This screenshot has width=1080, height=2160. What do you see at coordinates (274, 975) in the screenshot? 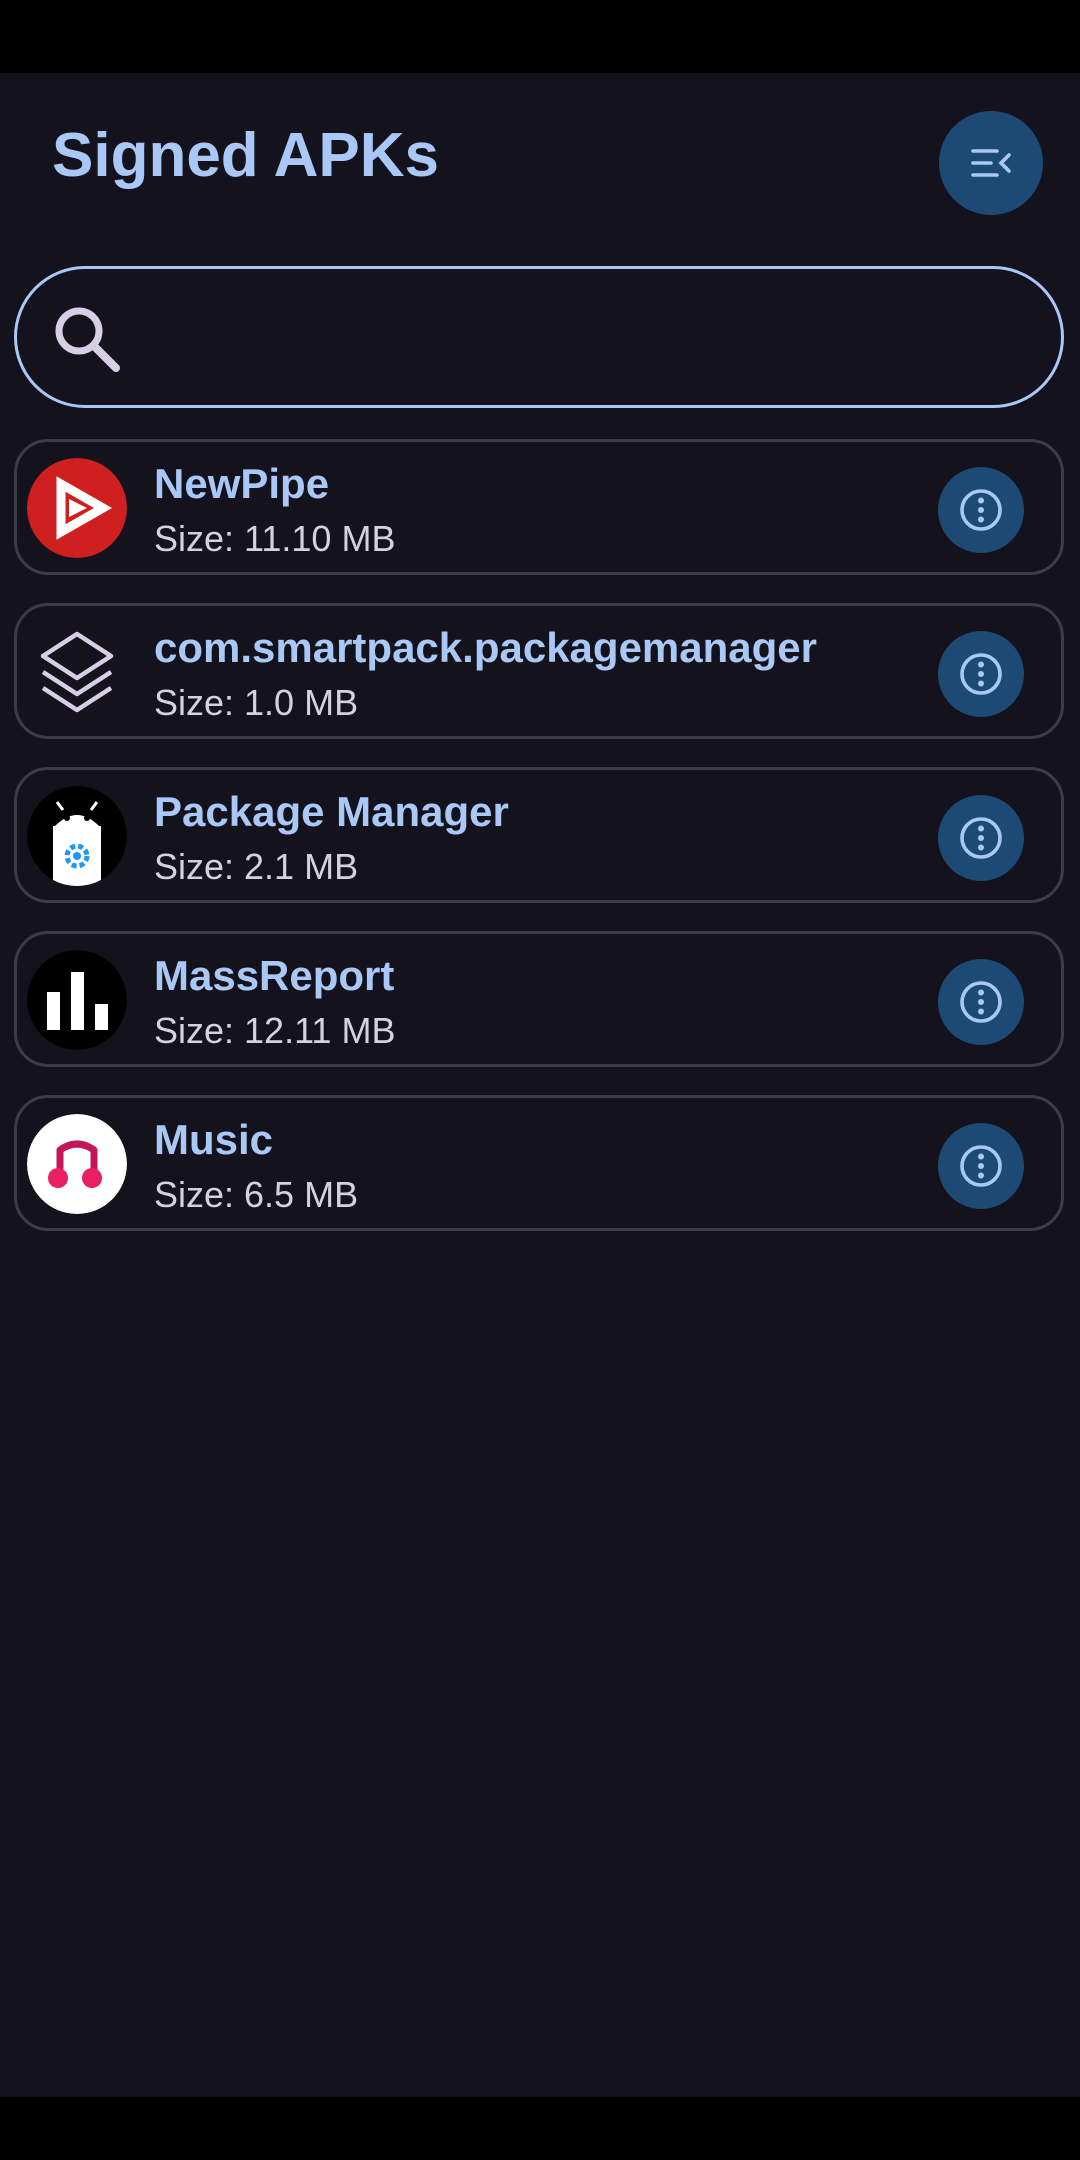
I see `apk-name: MassReport` at bounding box center [274, 975].